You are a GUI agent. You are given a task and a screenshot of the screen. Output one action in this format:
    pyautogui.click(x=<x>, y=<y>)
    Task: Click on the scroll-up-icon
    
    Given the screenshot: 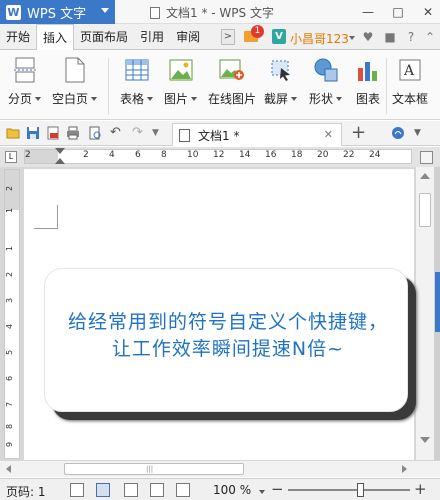 What is the action you would take?
    pyautogui.click(x=425, y=176)
    